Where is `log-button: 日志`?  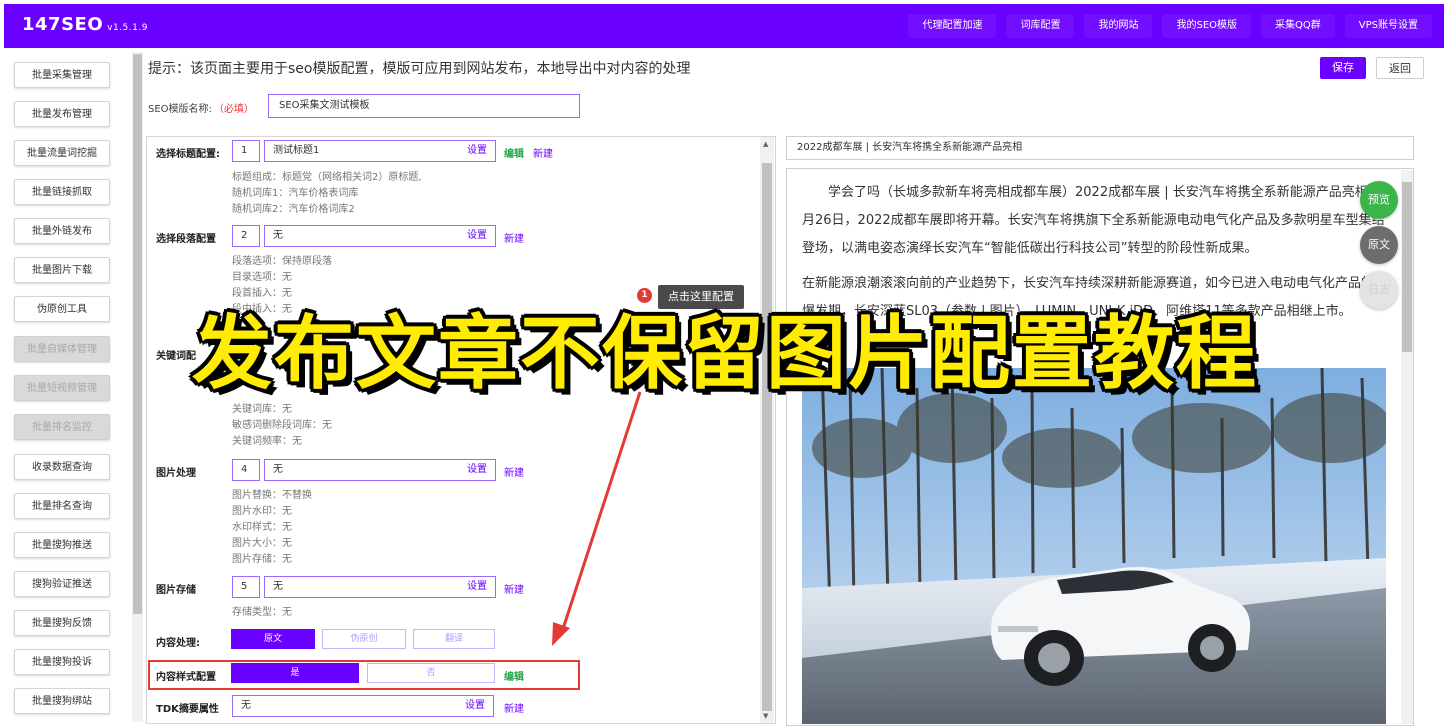
log-button: 日志 is located at coordinates (1379, 290).